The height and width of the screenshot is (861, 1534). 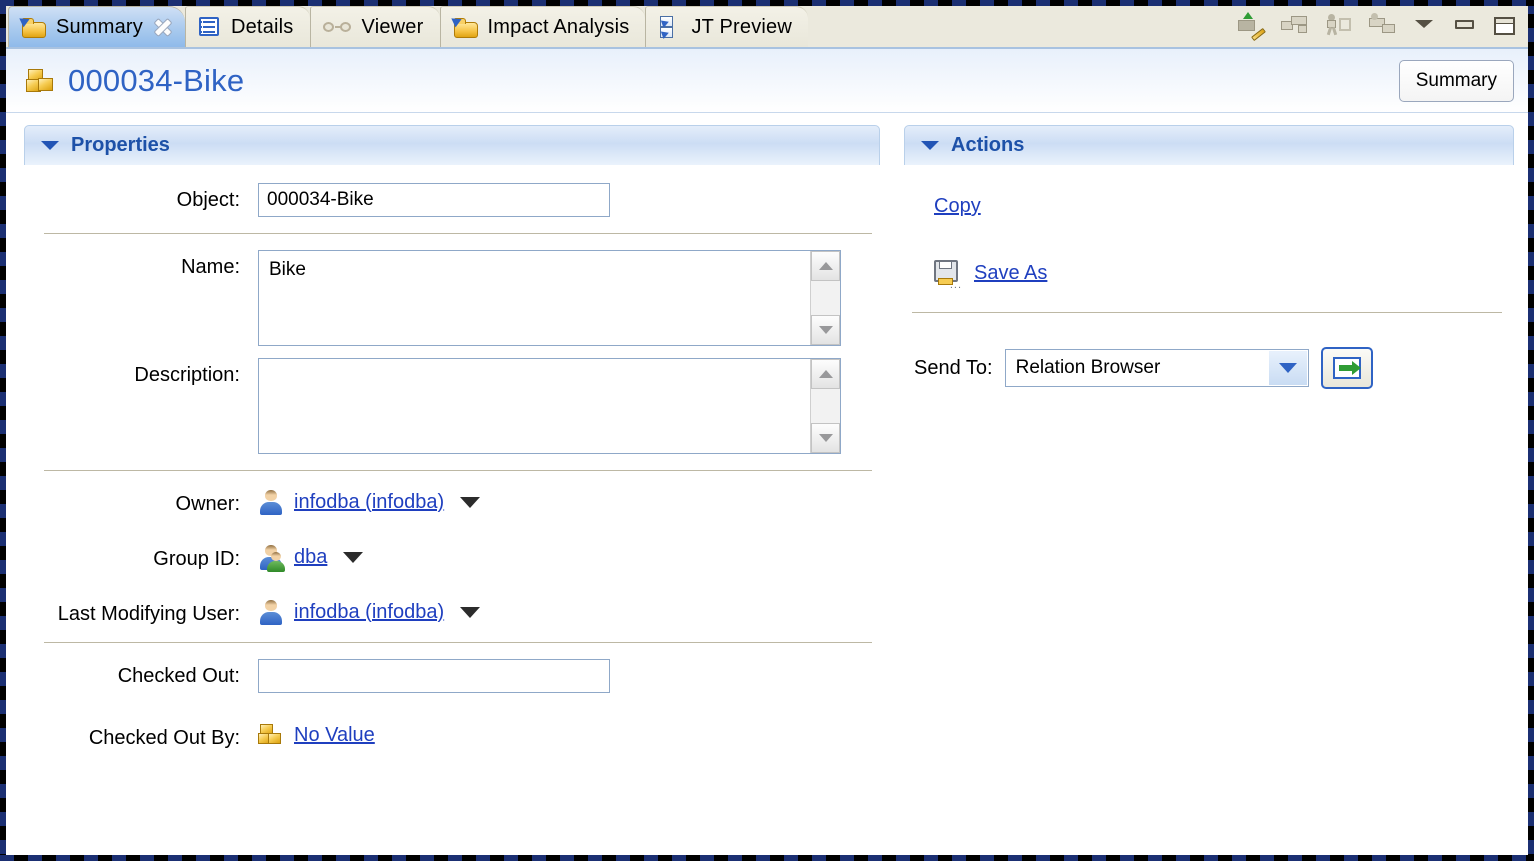 I want to click on tab-details: Details, so click(x=247, y=26).